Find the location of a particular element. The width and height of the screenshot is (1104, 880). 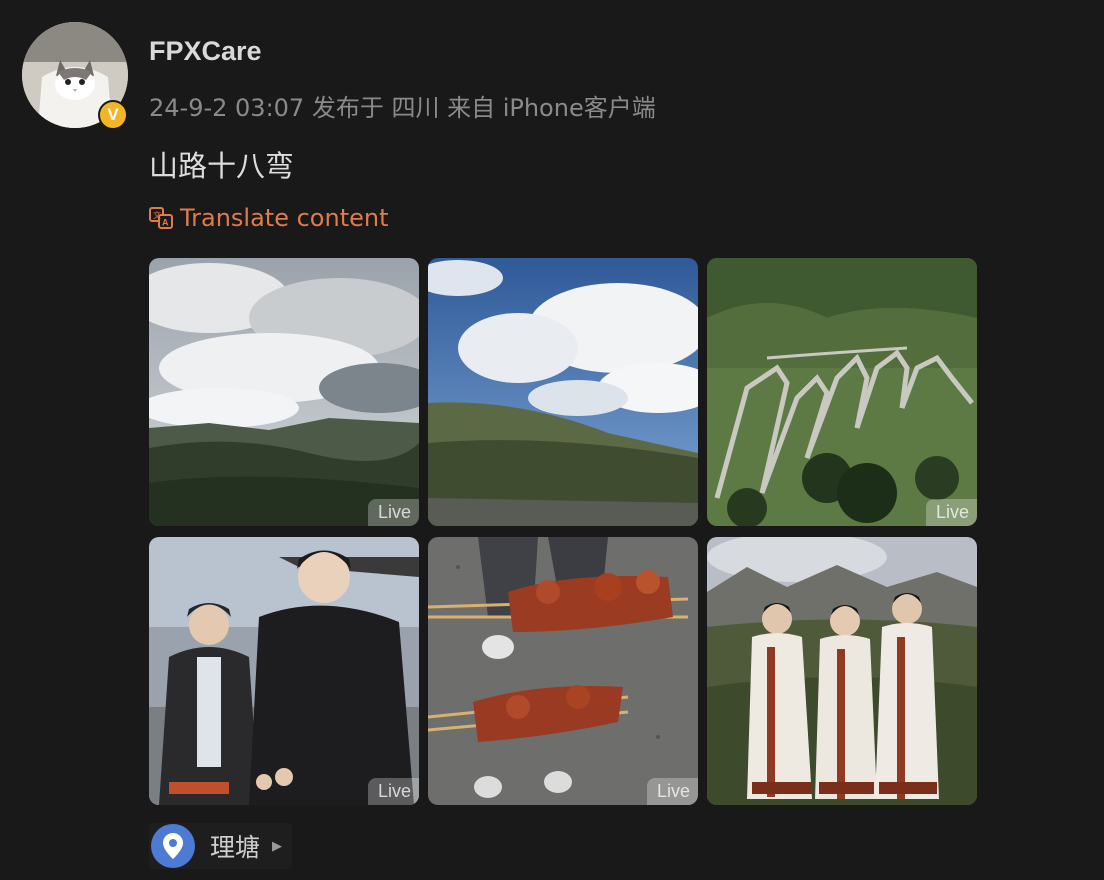

post-text: 山路十八弯 is located at coordinates (222, 166).